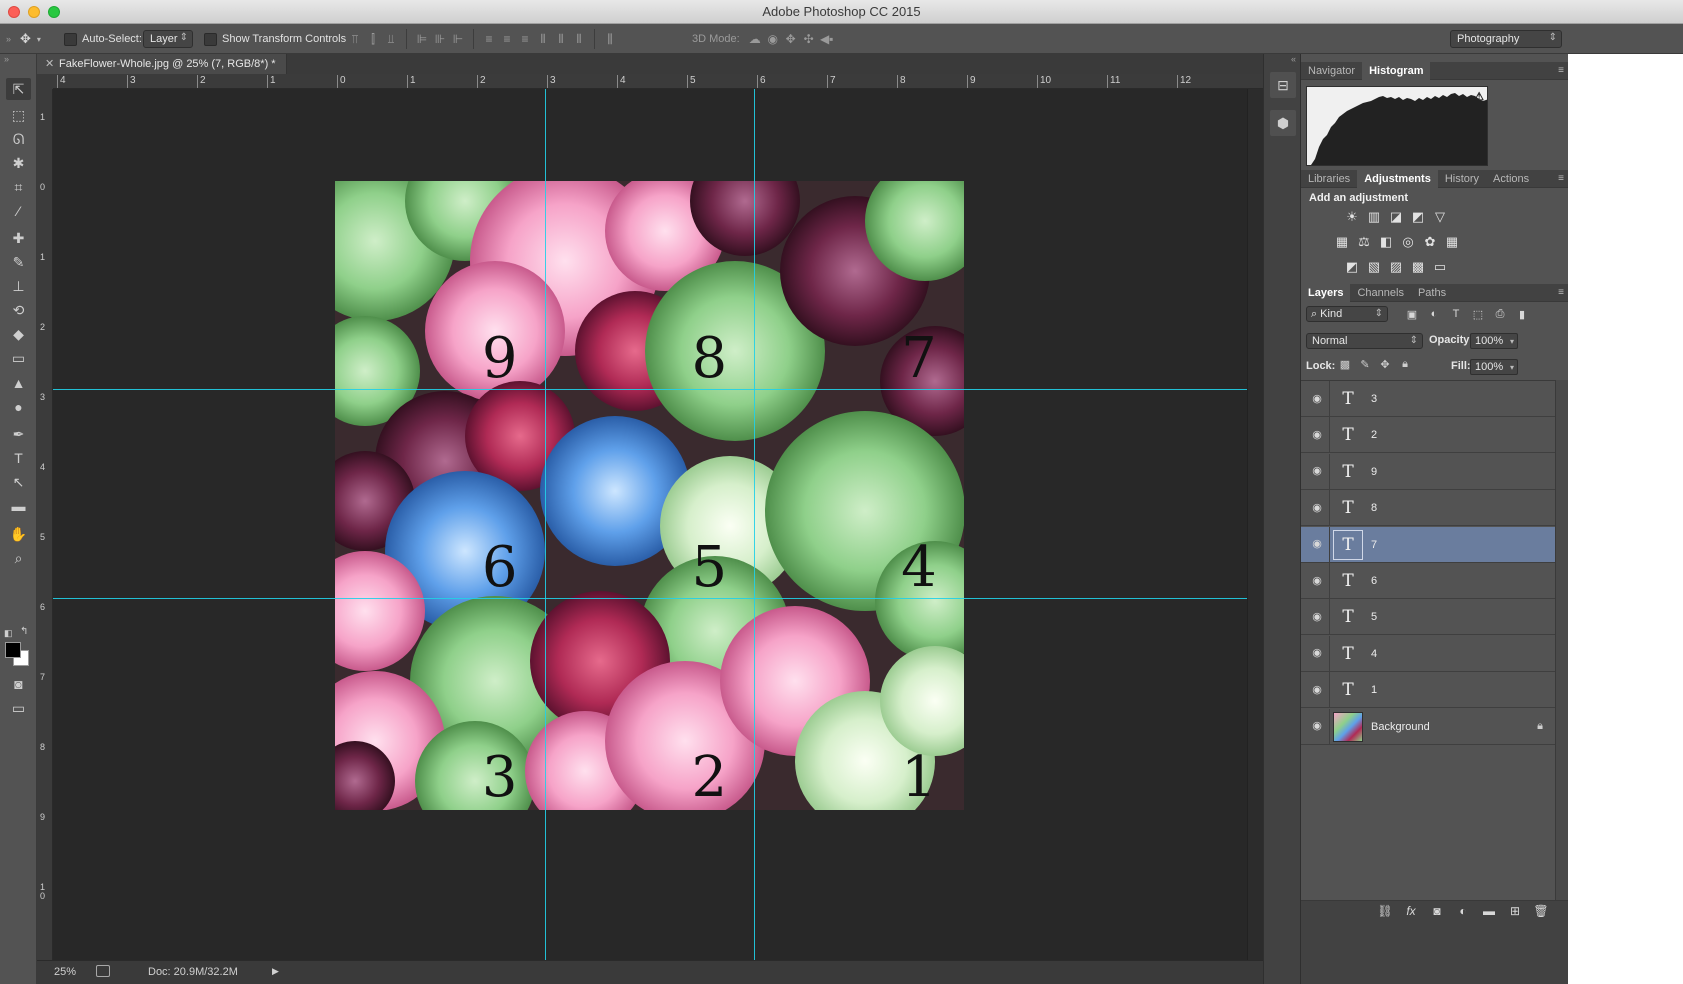 The height and width of the screenshot is (984, 1683). I want to click on lock-image-icon: ✎, so click(1365, 364).